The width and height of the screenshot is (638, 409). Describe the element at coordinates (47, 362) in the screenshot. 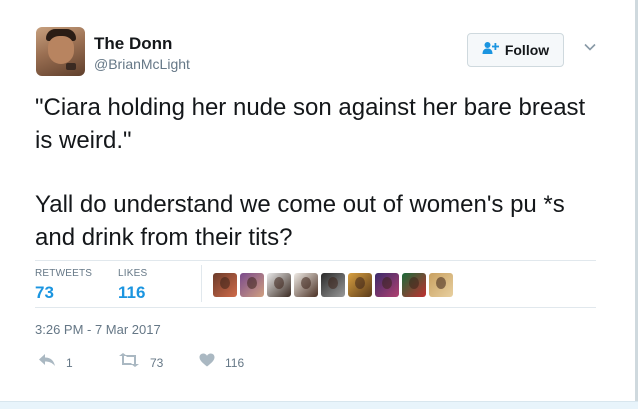

I see `reply-icon` at that location.